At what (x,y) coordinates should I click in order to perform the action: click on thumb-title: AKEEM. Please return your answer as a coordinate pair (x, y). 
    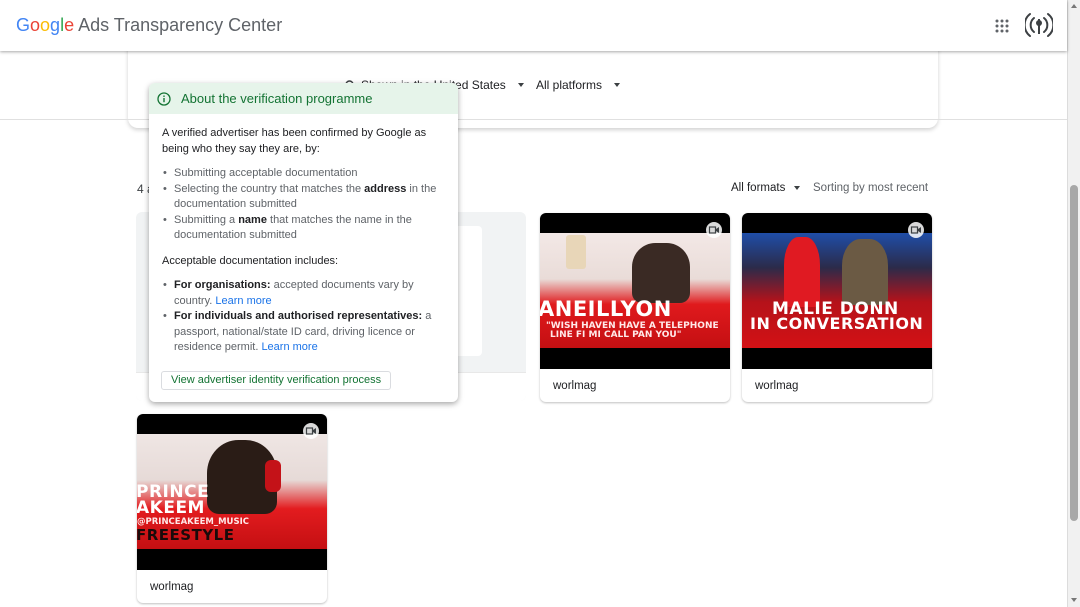
    Looking at the image, I should click on (171, 508).